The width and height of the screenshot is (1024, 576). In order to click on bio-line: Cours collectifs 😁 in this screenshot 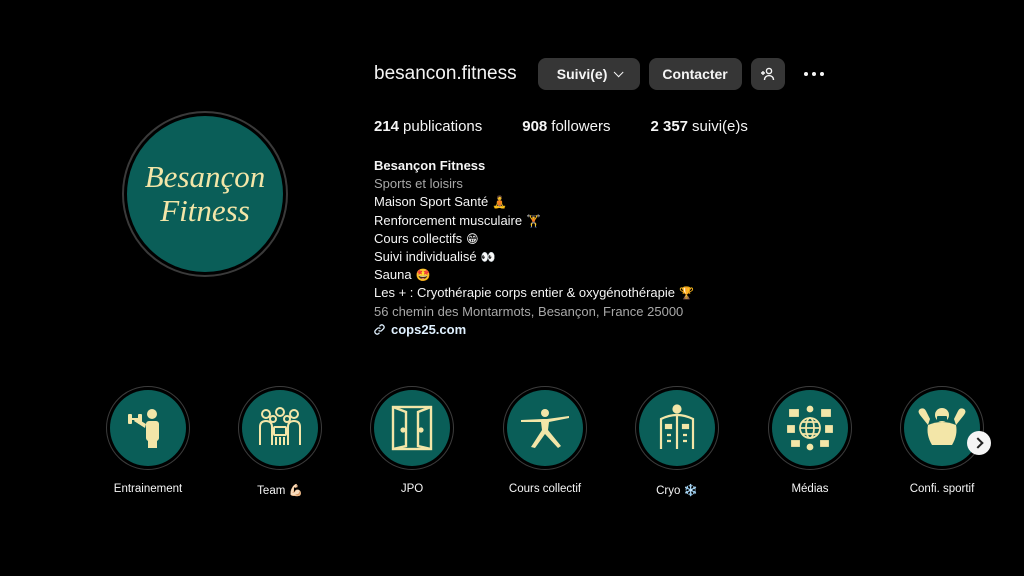, I will do `click(426, 238)`.